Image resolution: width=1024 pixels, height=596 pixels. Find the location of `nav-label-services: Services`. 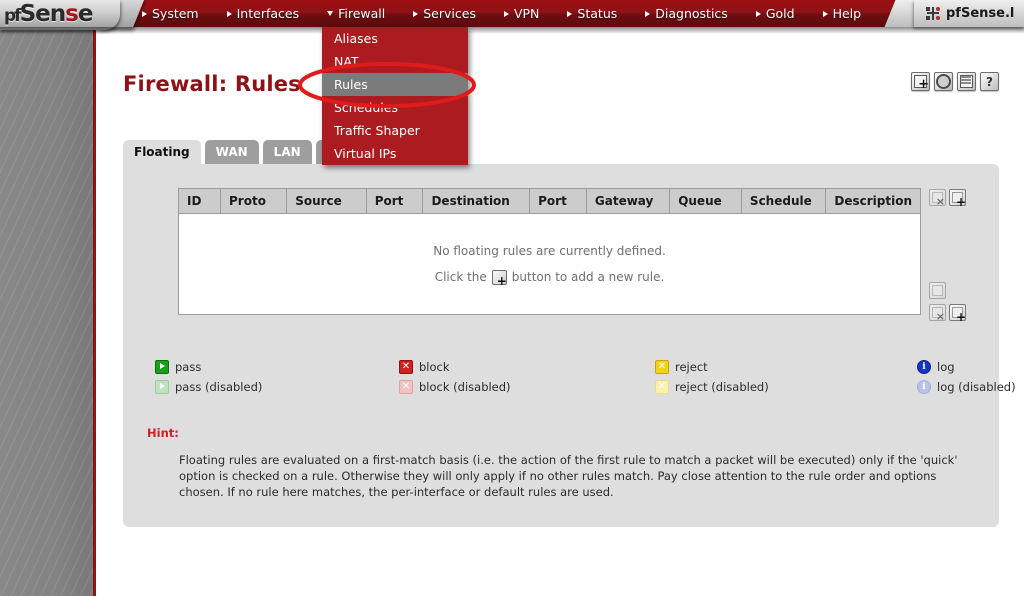

nav-label-services: Services is located at coordinates (449, 13).